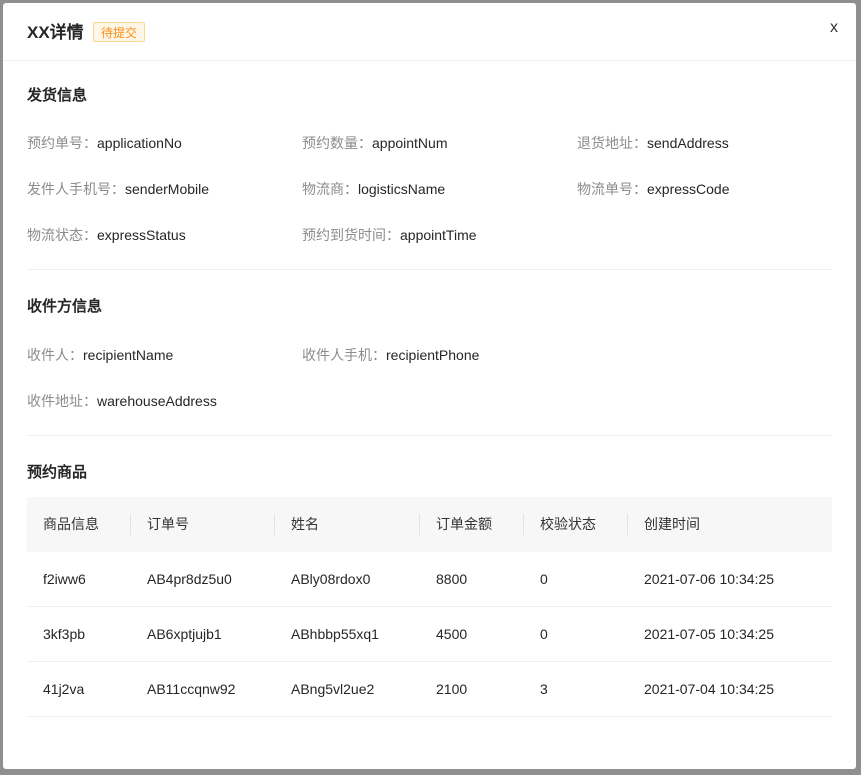 This screenshot has height=775, width=861. Describe the element at coordinates (139, 143) in the screenshot. I see `field-value: applicationNo` at that location.